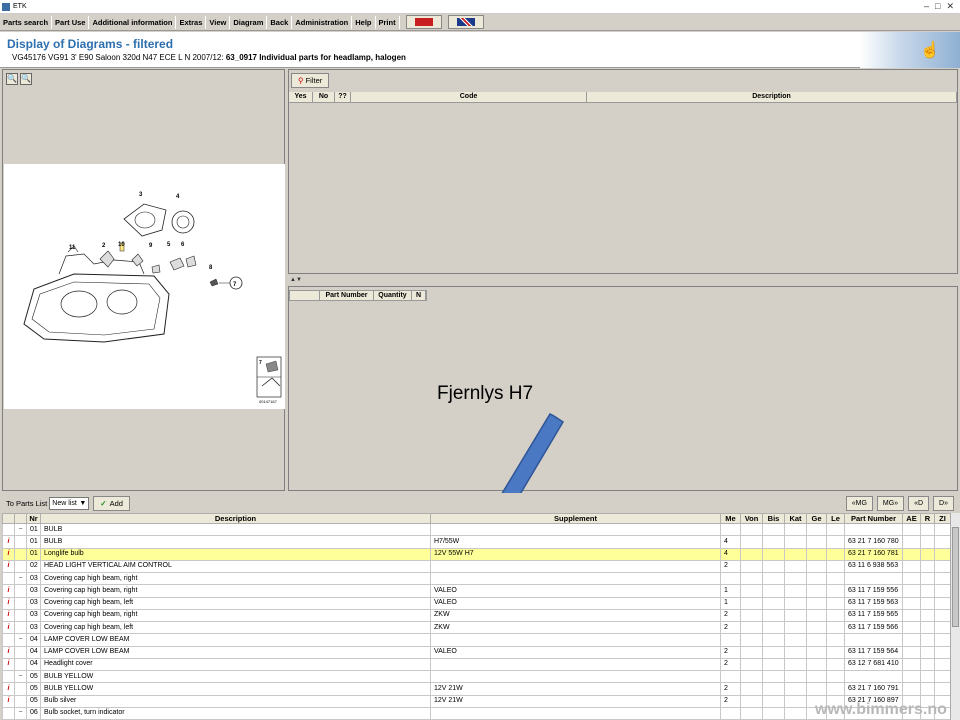  Describe the element at coordinates (103, 503) in the screenshot. I see `checkmark-icon: ✓` at that location.